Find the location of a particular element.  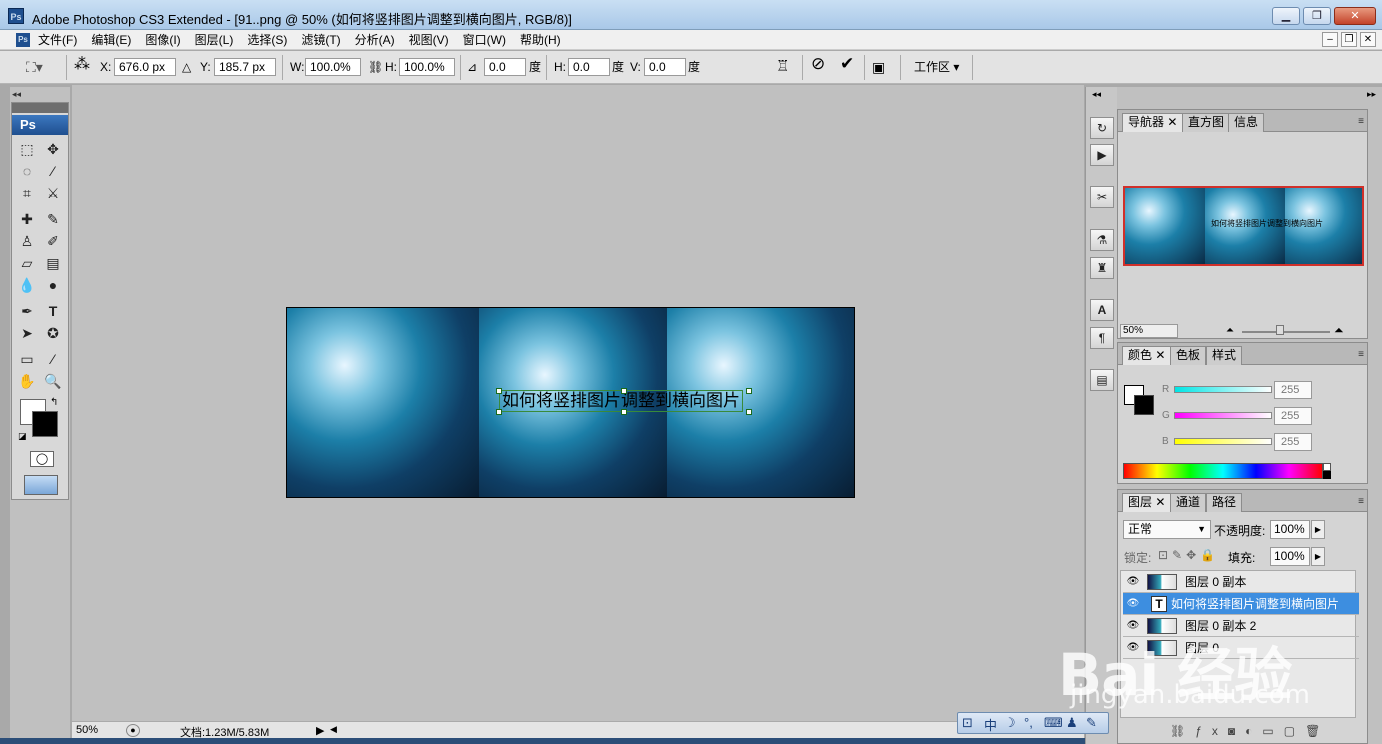

zoom-in-icon: ⏶ is located at coordinates (1339, 330).